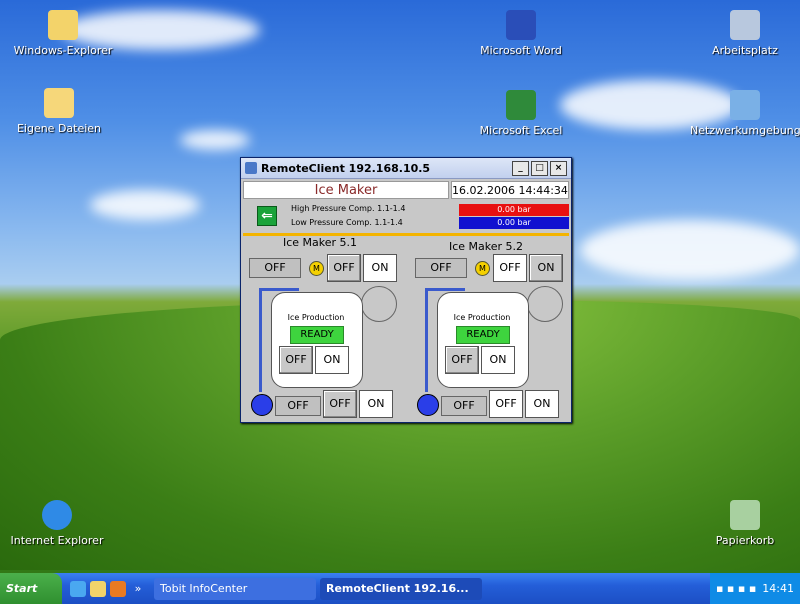 The image size is (800, 604). I want to click on app-icon, so click(251, 168).